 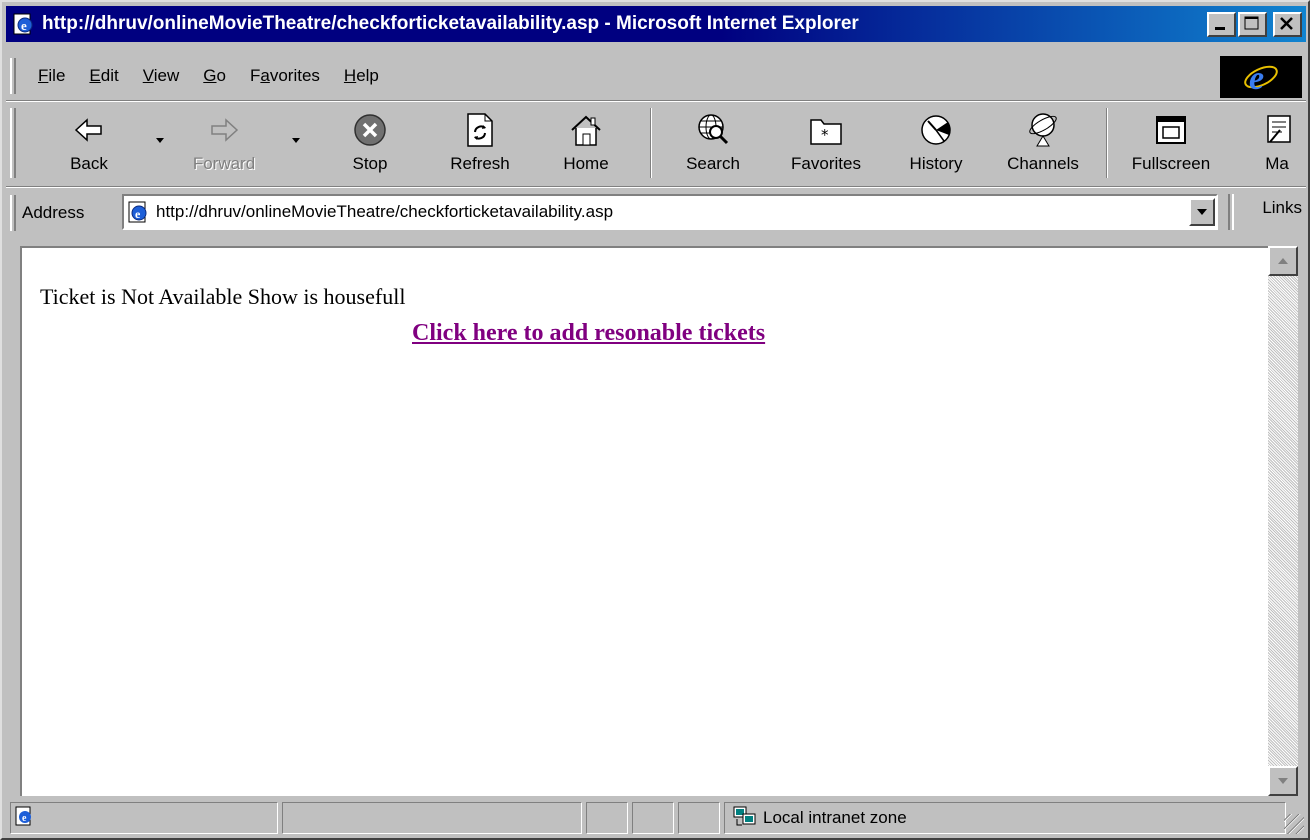 What do you see at coordinates (1171, 130) in the screenshot?
I see `fullscreen-icon` at bounding box center [1171, 130].